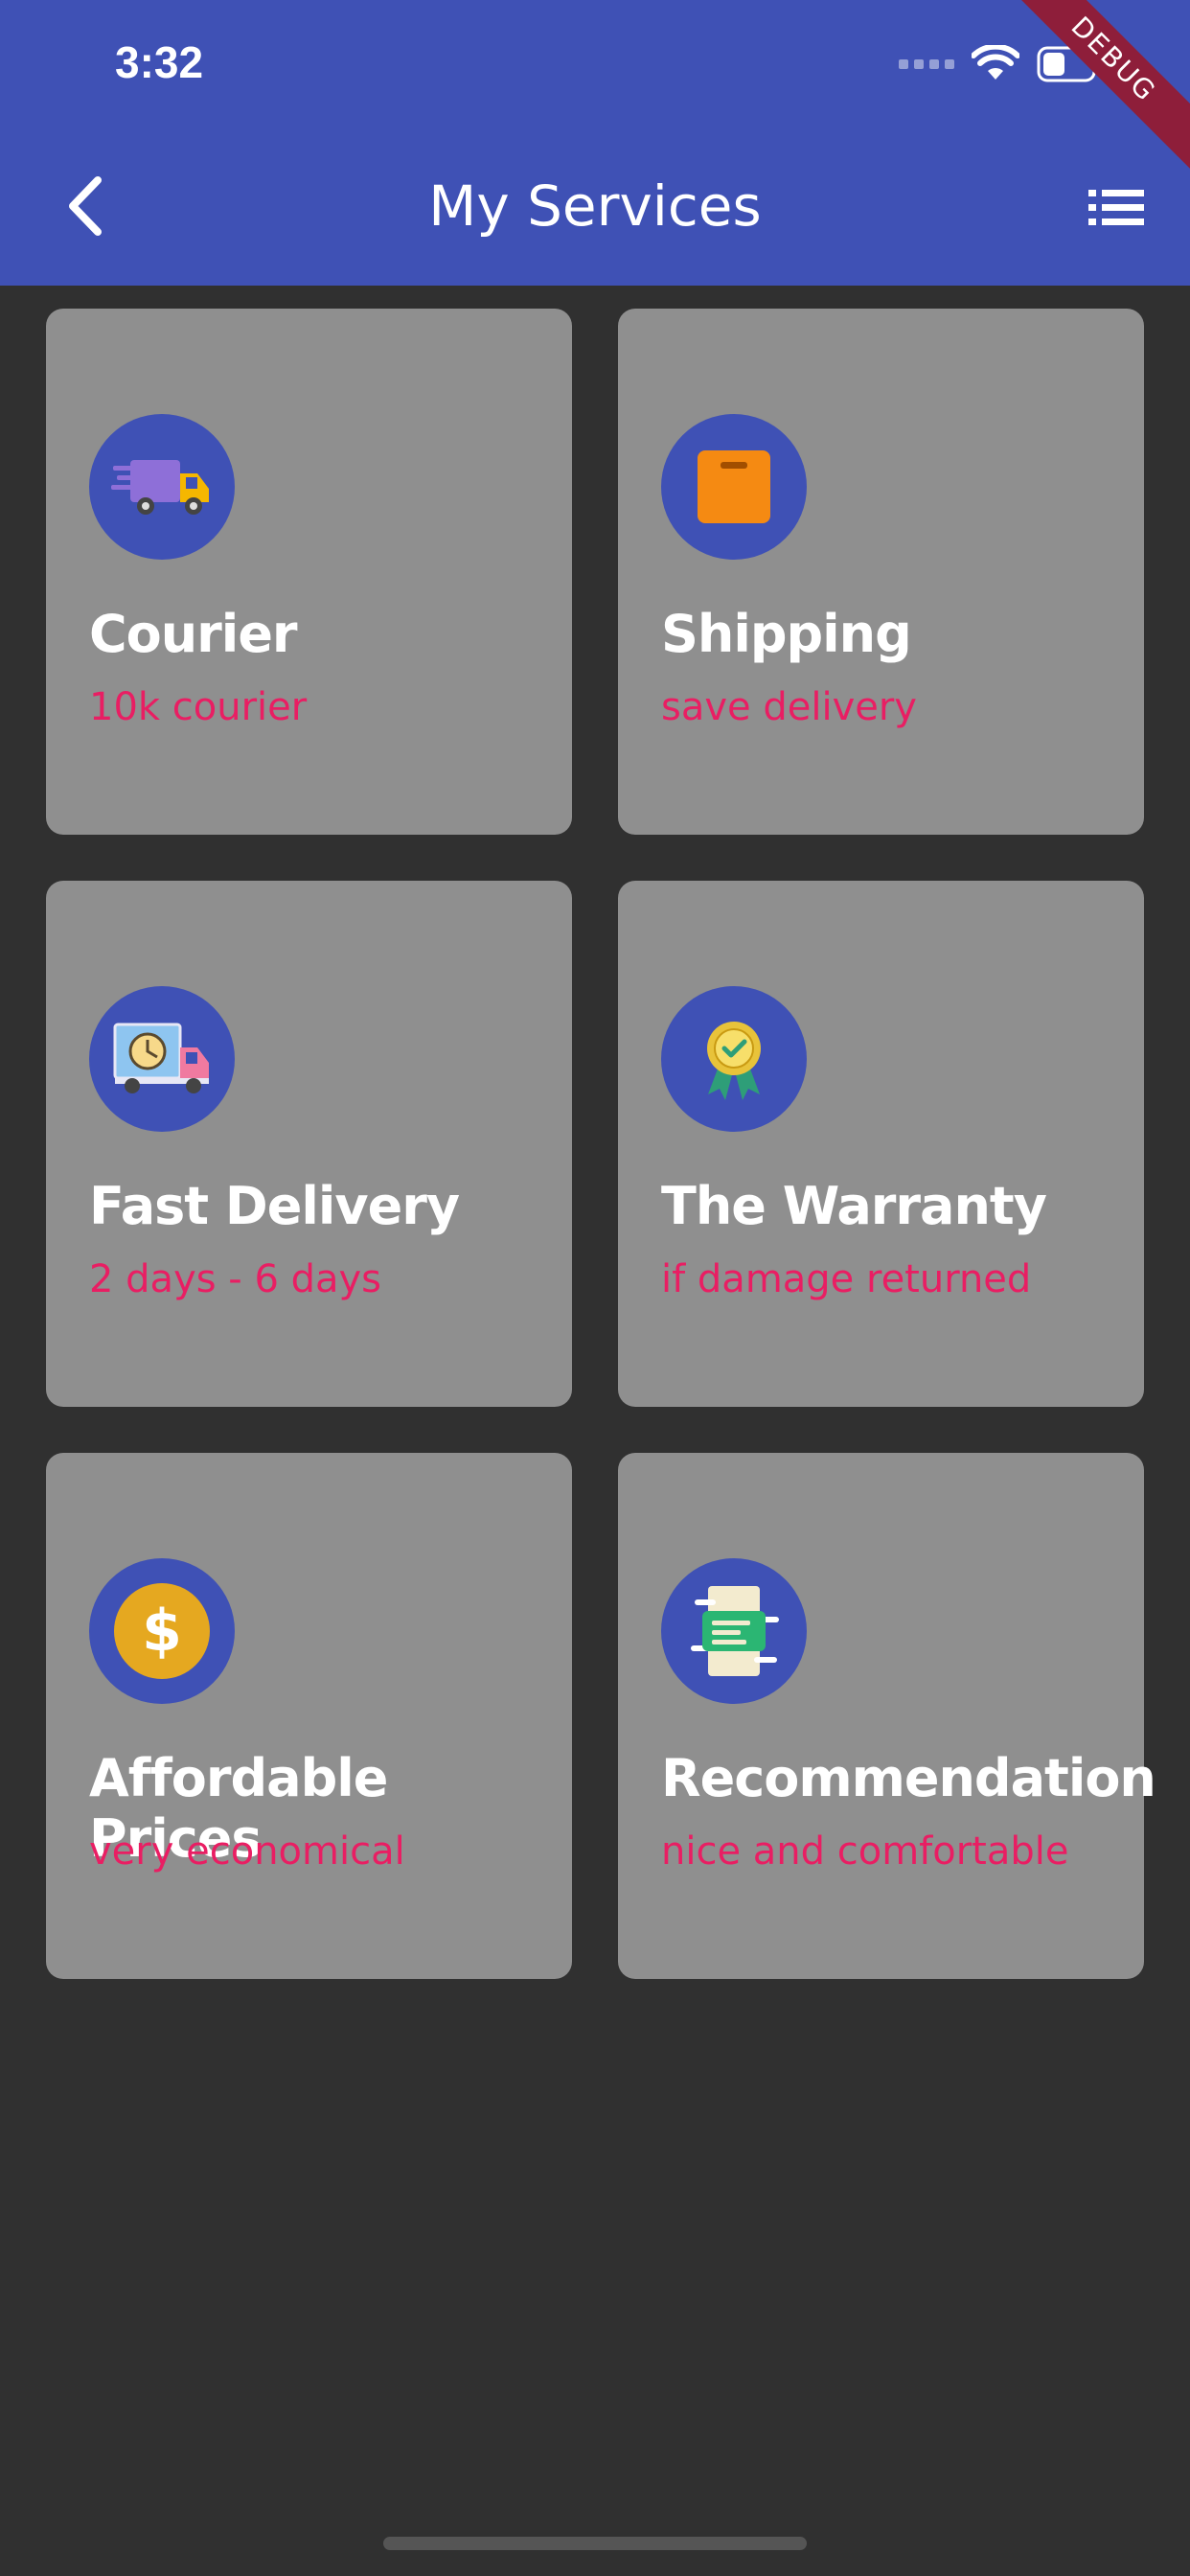 The image size is (1190, 2576). Describe the element at coordinates (1093, 89) in the screenshot. I see `debug-banner: DEBUG` at that location.